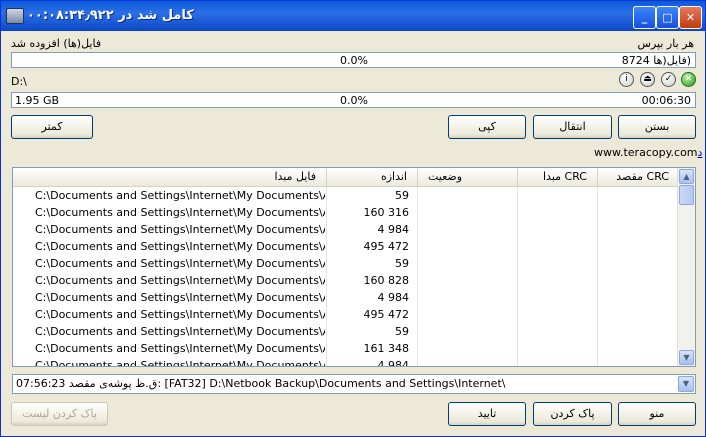  What do you see at coordinates (686, 176) in the screenshot?
I see `scroll-up-icon: ▲` at bounding box center [686, 176].